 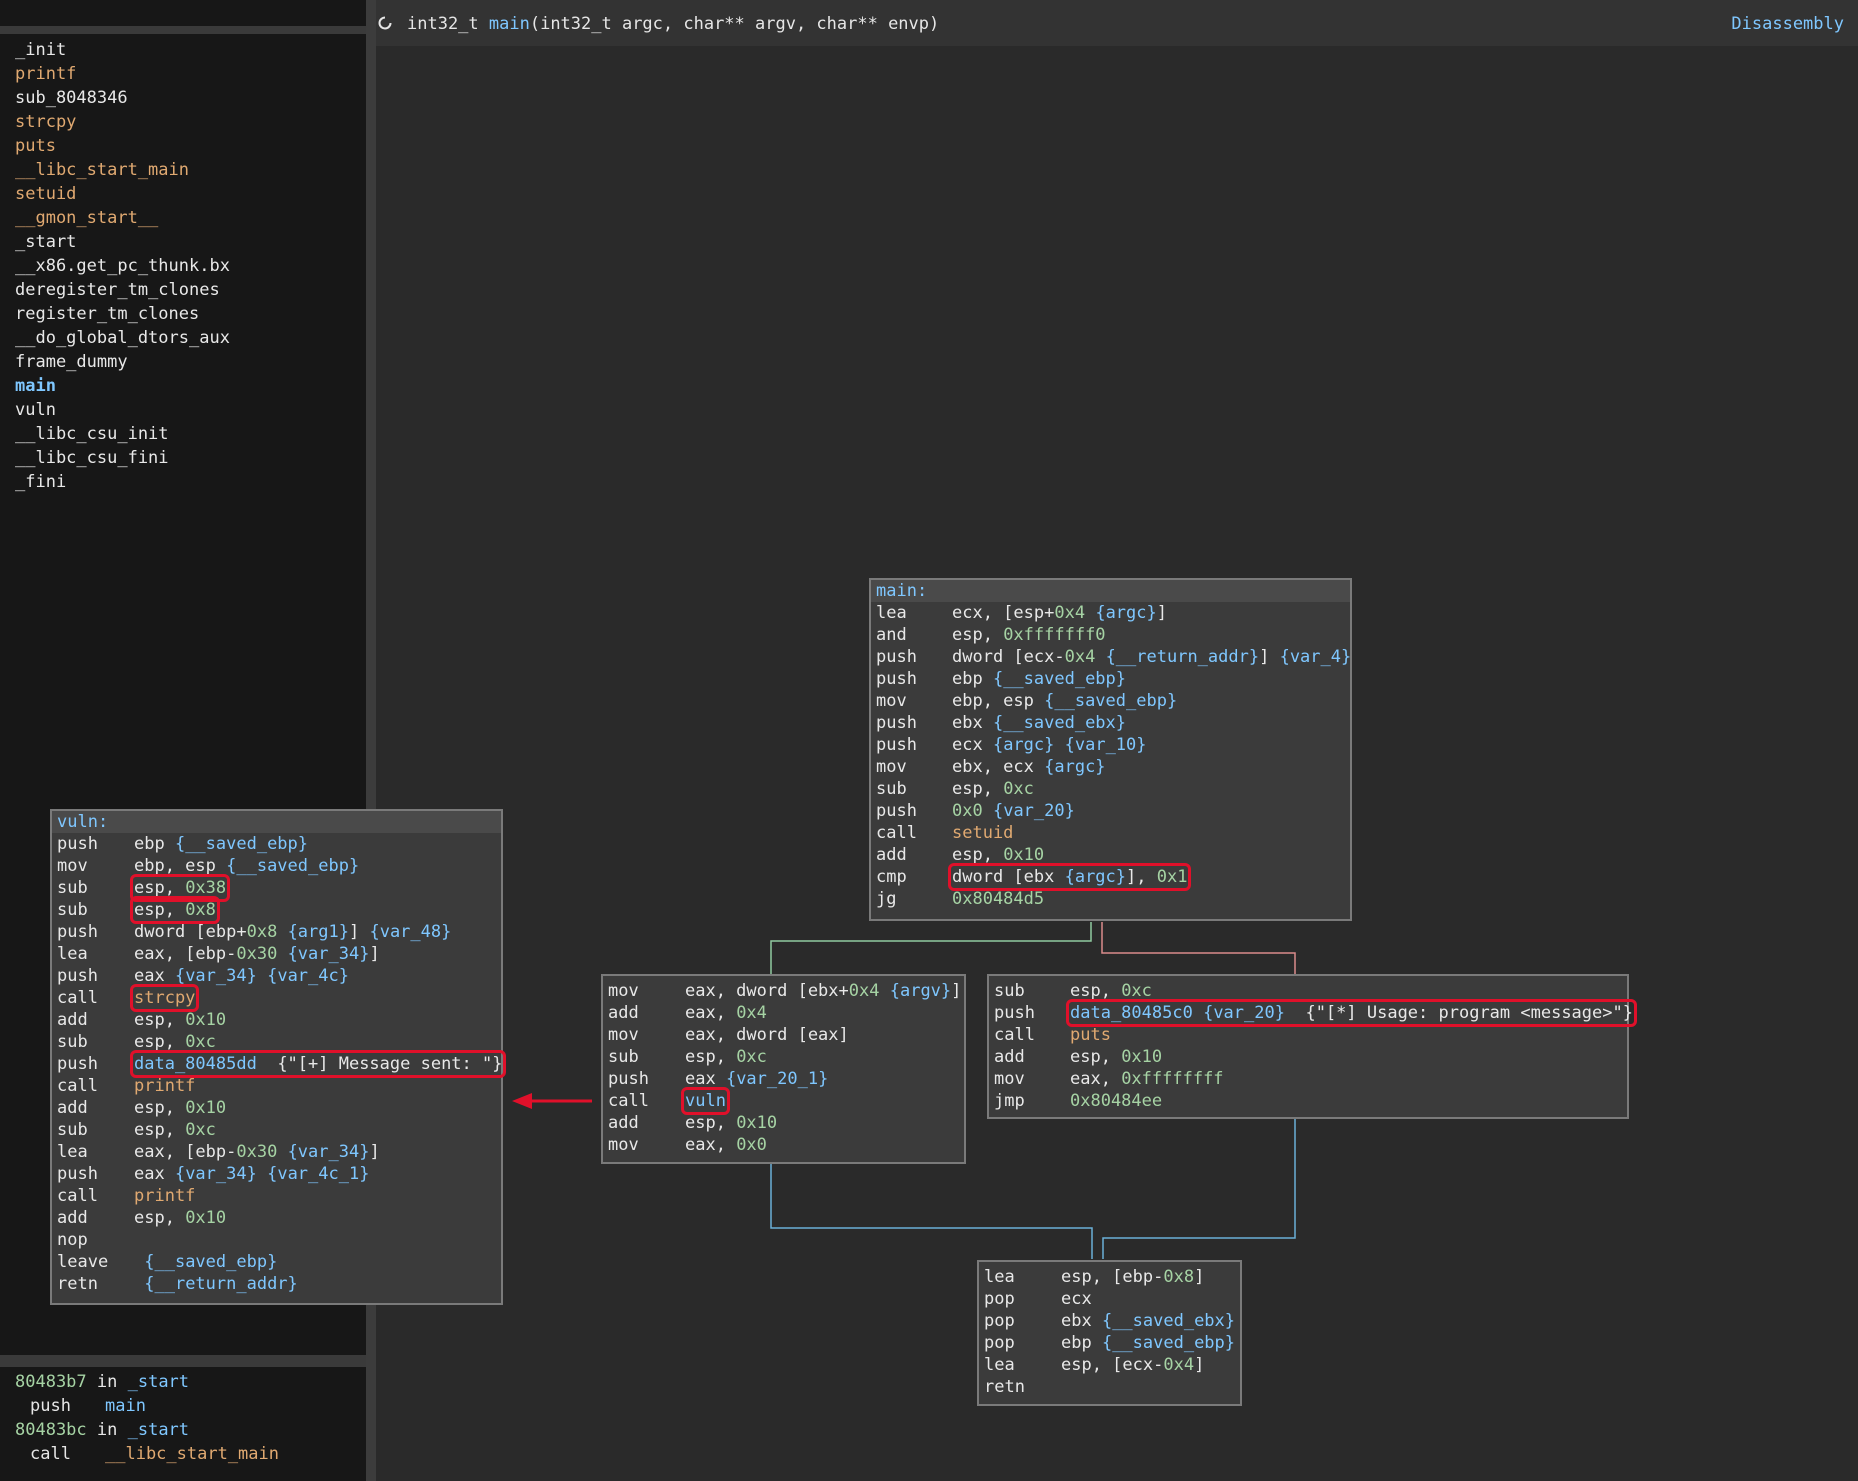 I want to click on instruction-line: nop, so click(x=276, y=1240).